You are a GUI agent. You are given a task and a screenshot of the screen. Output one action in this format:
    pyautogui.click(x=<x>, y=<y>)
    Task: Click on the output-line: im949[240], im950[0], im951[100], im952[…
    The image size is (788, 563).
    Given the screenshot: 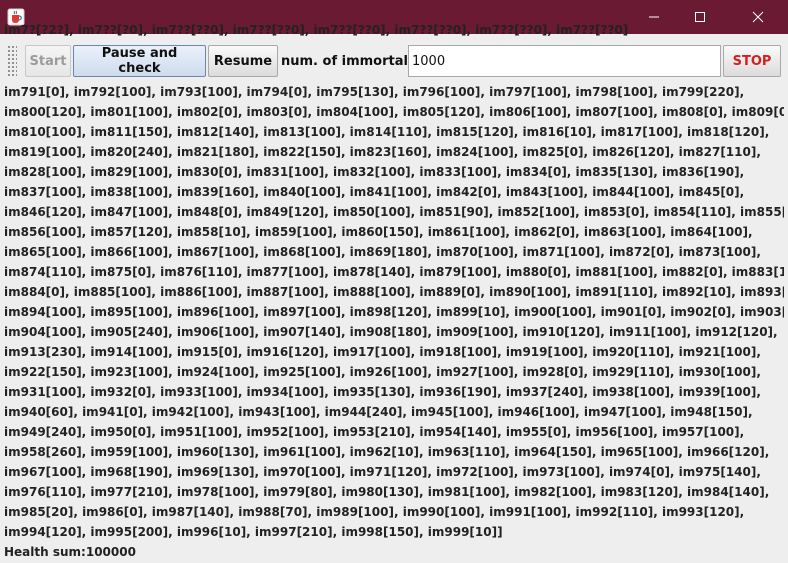 What is the action you would take?
    pyautogui.click(x=374, y=432)
    